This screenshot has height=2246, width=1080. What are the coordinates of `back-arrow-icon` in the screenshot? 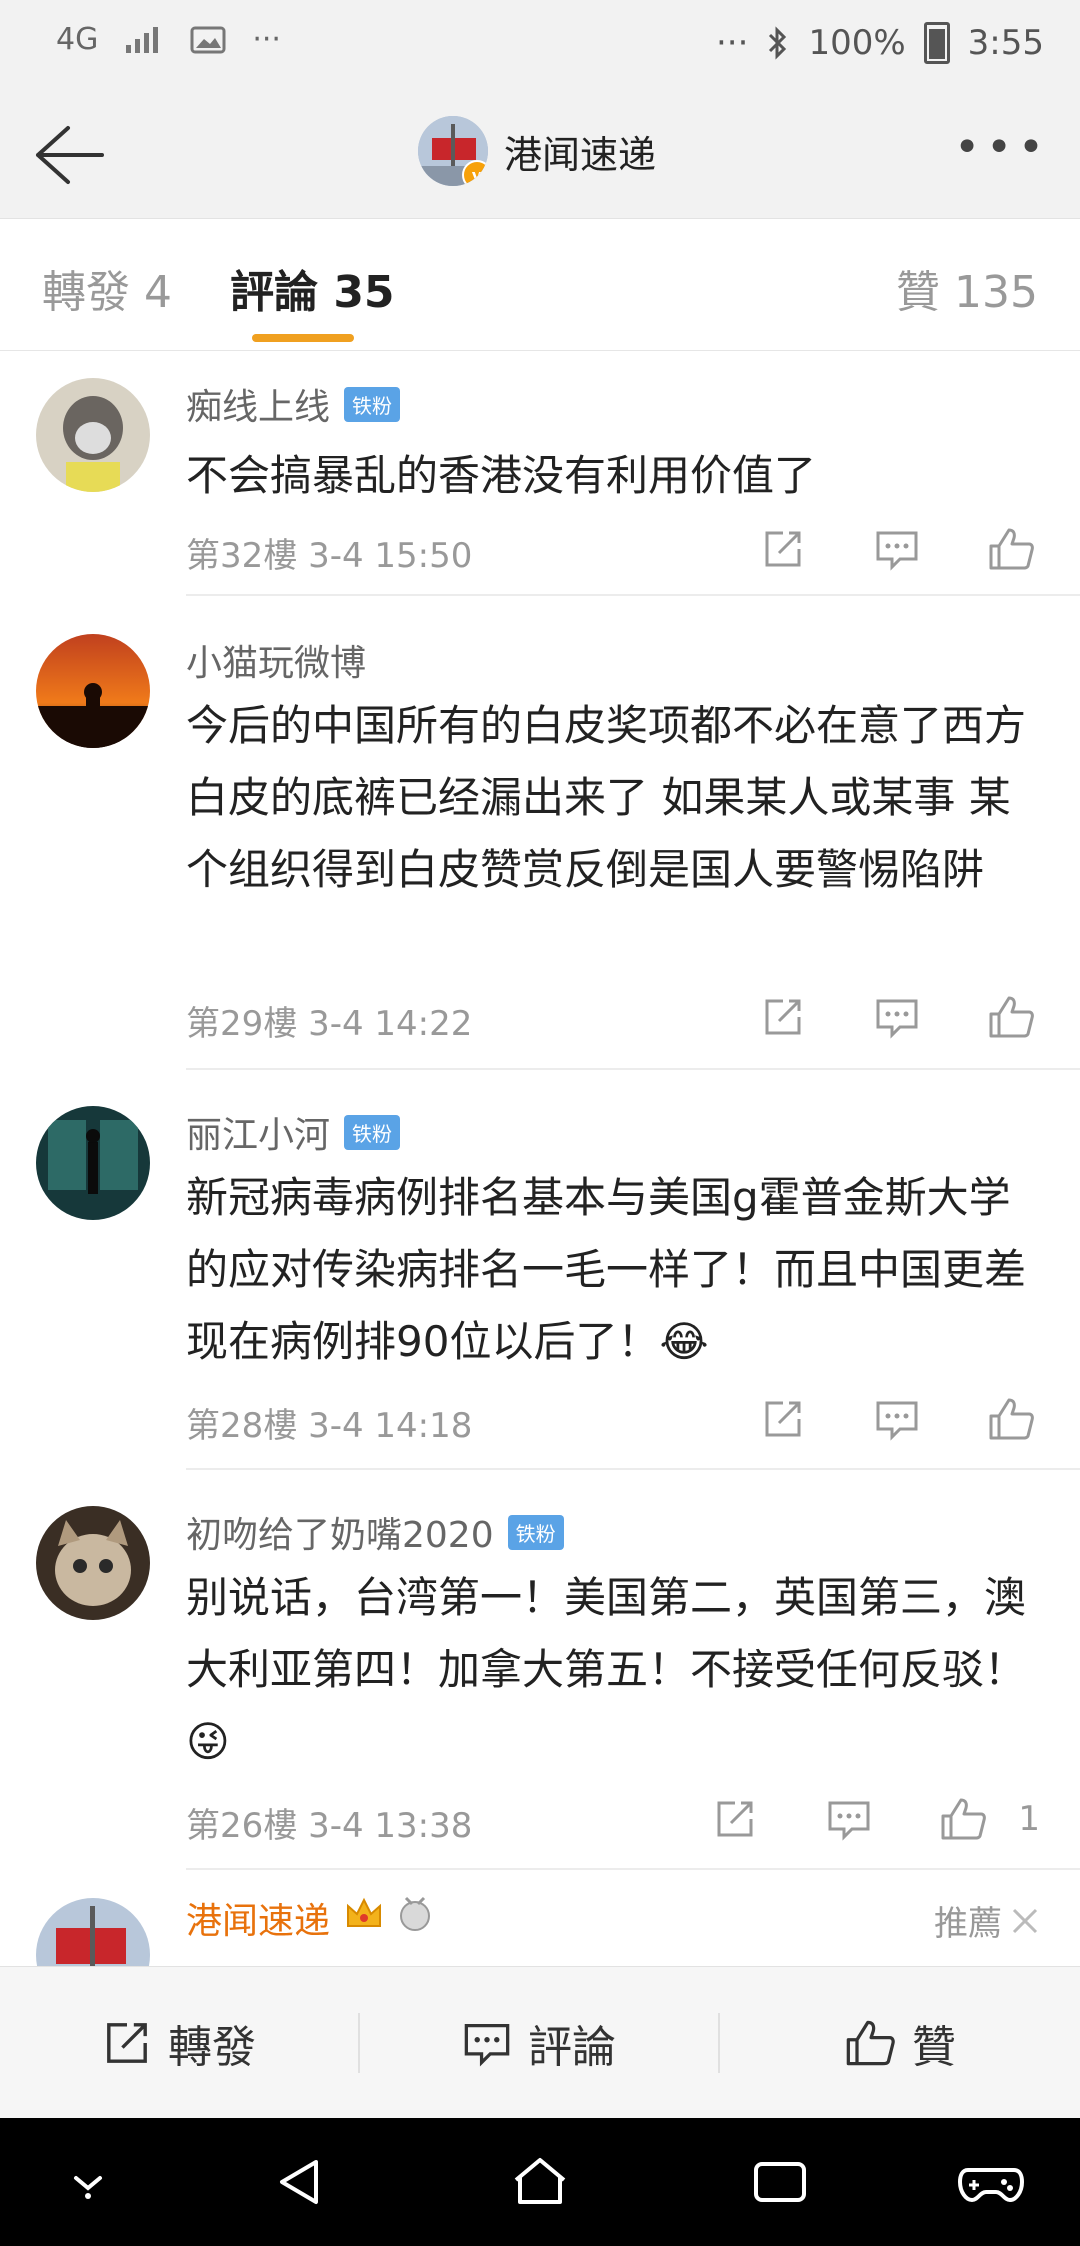 It's located at (68, 155).